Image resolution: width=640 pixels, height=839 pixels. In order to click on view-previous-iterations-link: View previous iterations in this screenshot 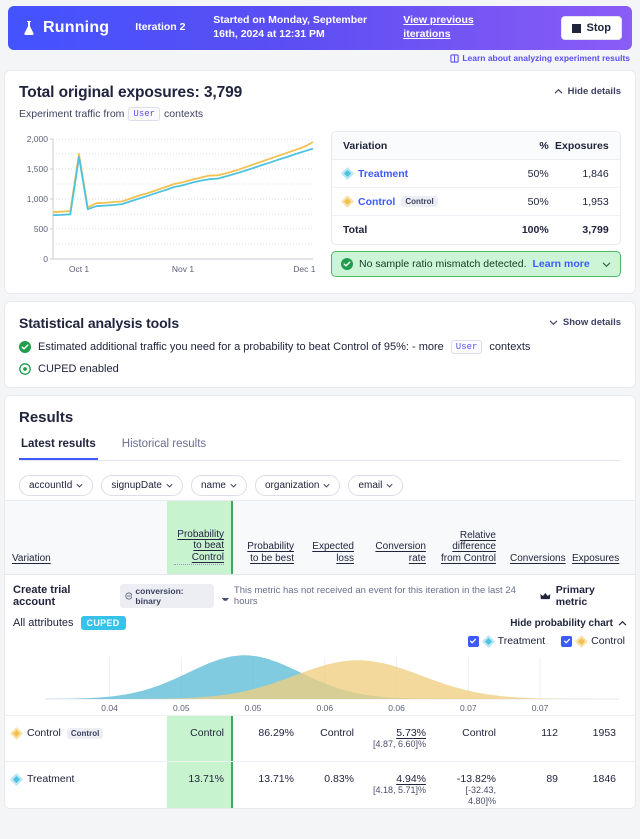, I will do `click(440, 27)`.